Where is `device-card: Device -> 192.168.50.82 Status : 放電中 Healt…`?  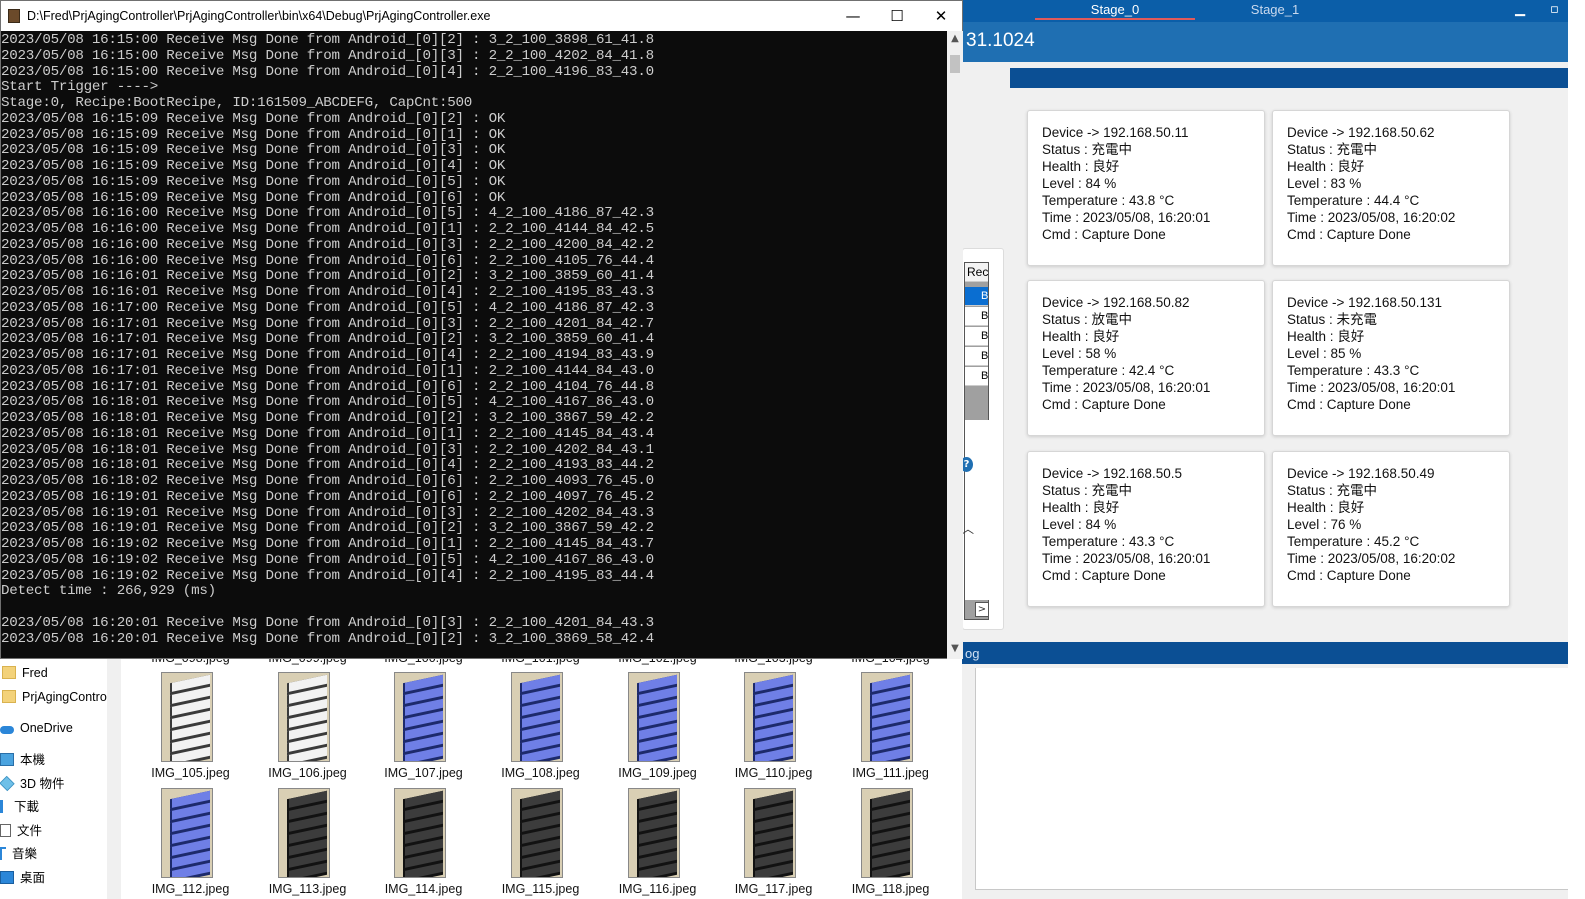 device-card: Device -> 192.168.50.82 Status : 放電中 Healt… is located at coordinates (1146, 358).